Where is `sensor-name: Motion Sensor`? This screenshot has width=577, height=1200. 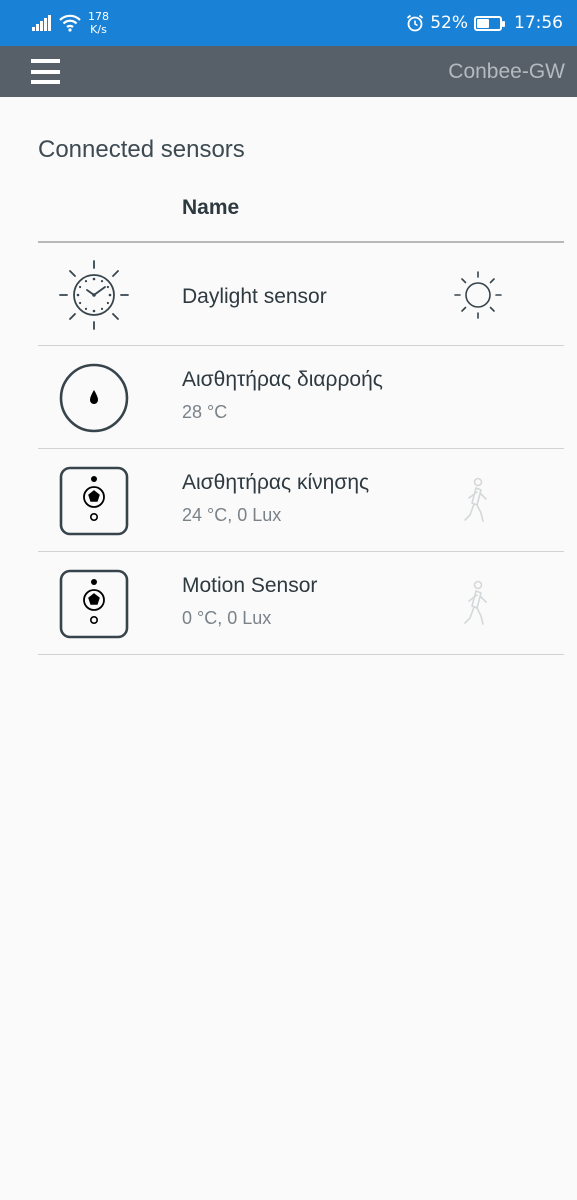 sensor-name: Motion Sensor is located at coordinates (250, 585).